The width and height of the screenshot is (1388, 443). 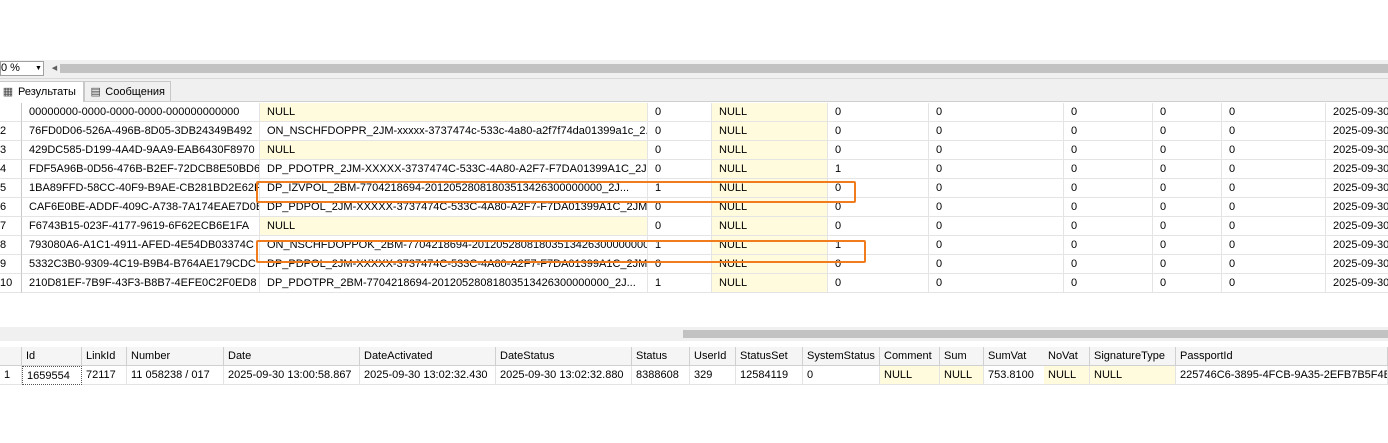 What do you see at coordinates (11, 245) in the screenshot?
I see `grid-cell-num: 8` at bounding box center [11, 245].